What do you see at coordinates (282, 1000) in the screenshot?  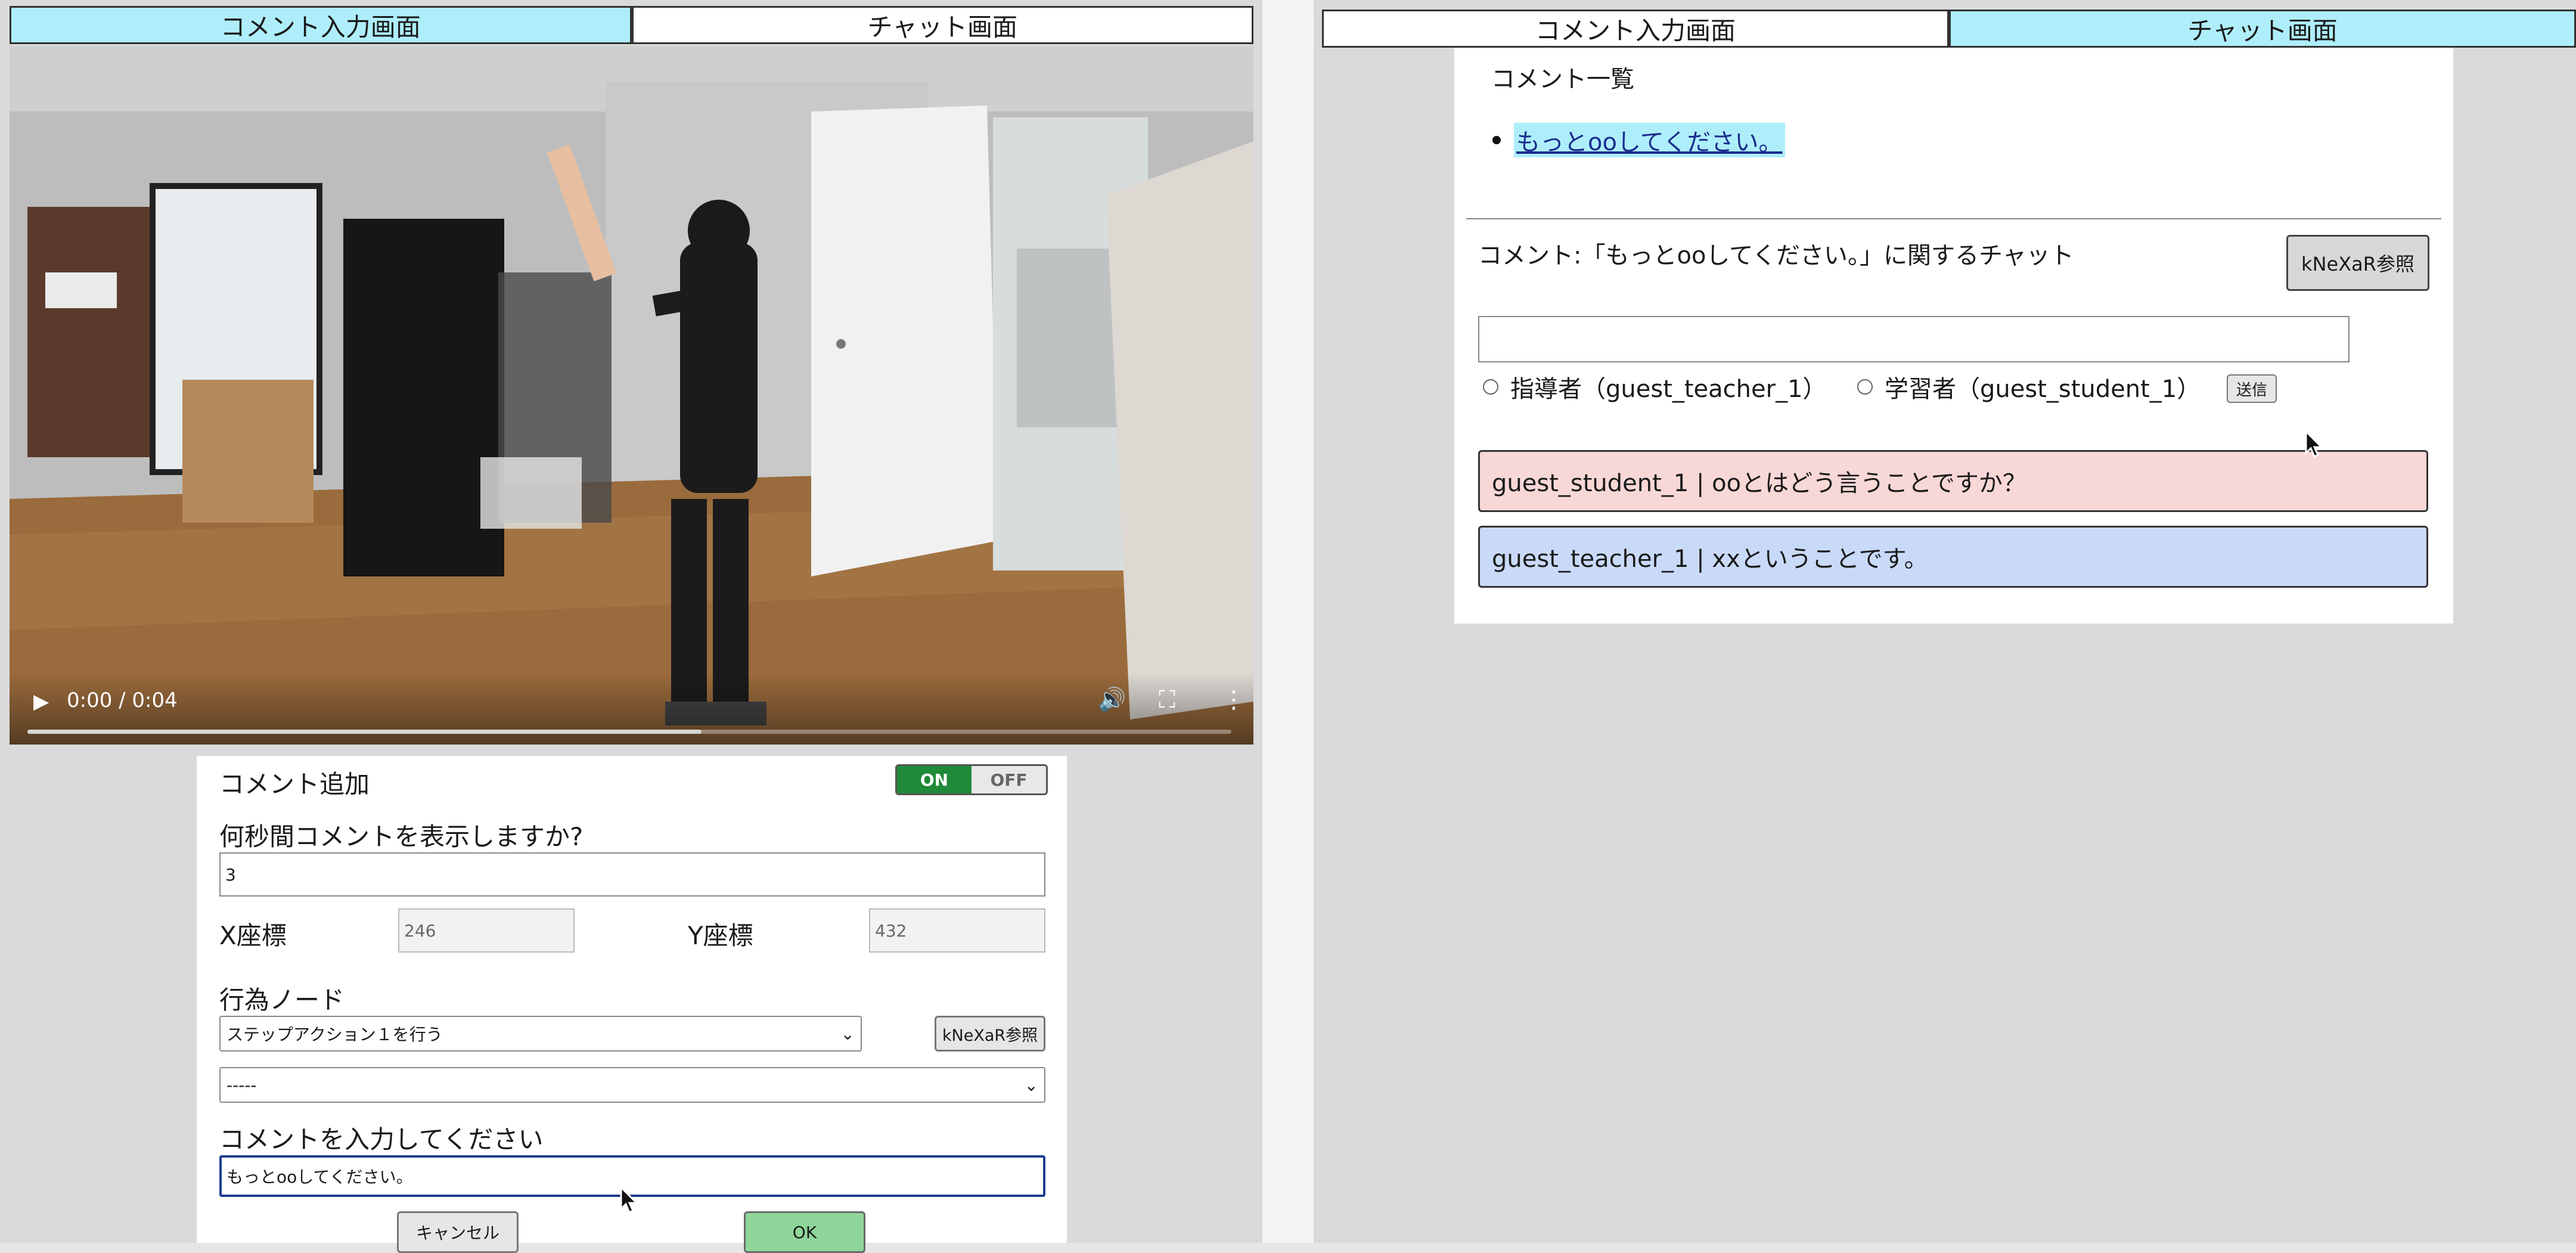 I see `action-node-label: 行為ノード` at bounding box center [282, 1000].